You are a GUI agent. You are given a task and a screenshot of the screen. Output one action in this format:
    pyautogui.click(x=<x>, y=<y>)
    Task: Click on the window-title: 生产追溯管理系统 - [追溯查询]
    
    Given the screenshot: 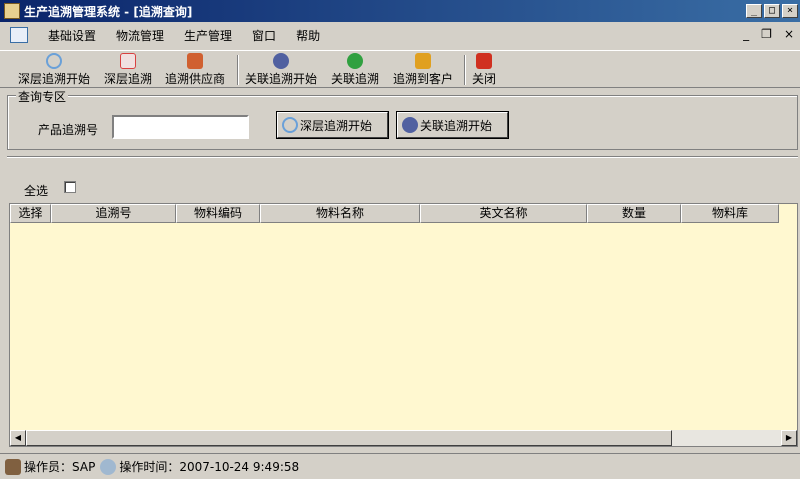 What is the action you would take?
    pyautogui.click(x=108, y=11)
    